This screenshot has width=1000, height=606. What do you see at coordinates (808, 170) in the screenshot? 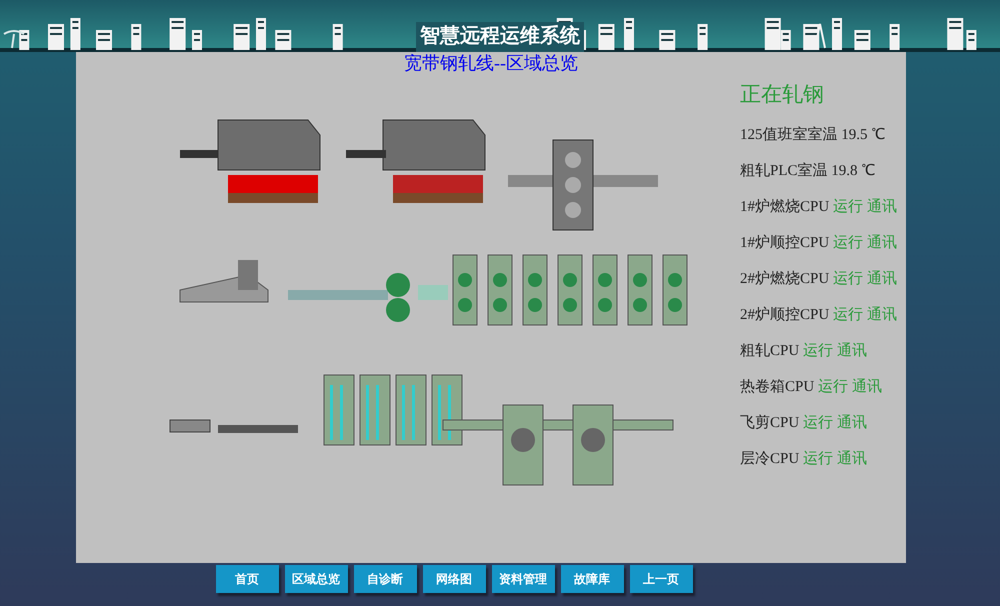
I see `temperature-reading: 粗轧PLC室温 19.8 ℃` at bounding box center [808, 170].